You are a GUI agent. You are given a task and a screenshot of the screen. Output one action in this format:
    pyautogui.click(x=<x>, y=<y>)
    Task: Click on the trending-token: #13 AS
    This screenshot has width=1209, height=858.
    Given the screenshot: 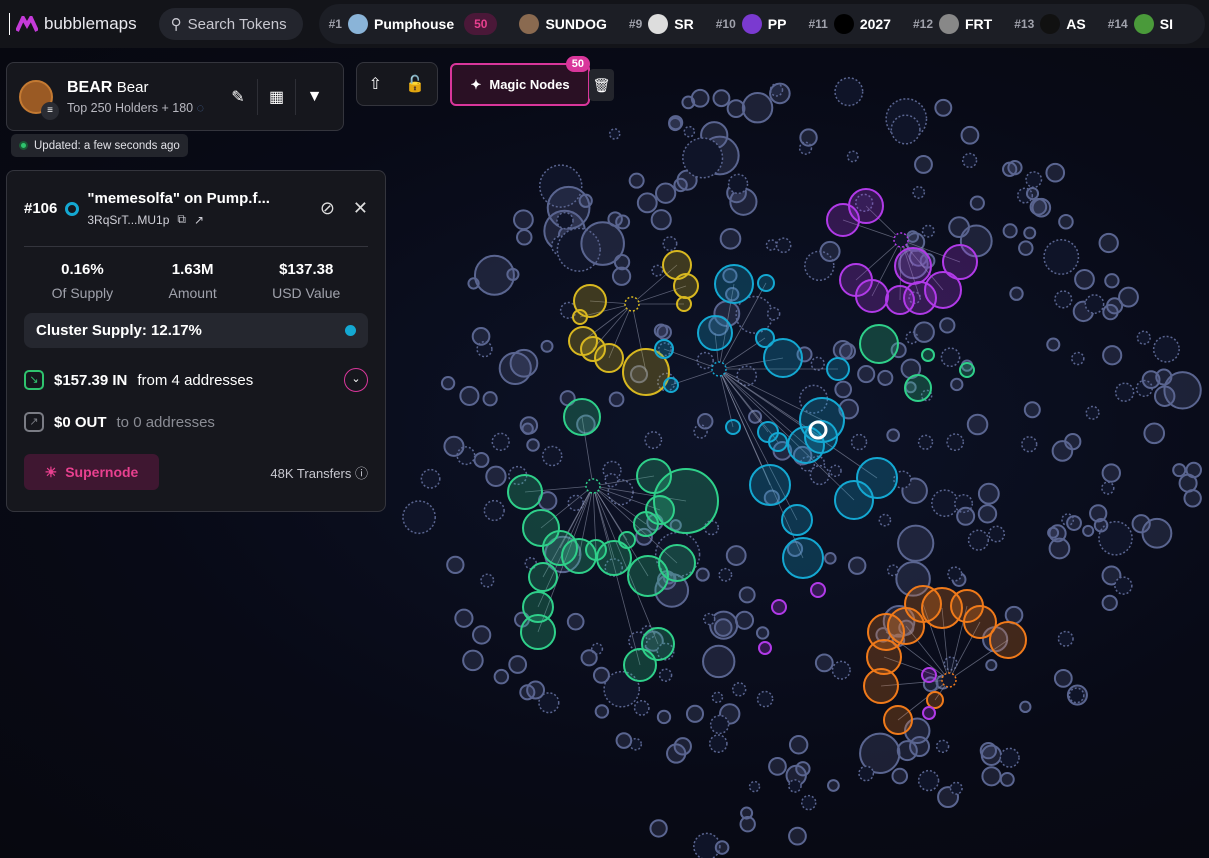 What is the action you would take?
    pyautogui.click(x=1050, y=24)
    